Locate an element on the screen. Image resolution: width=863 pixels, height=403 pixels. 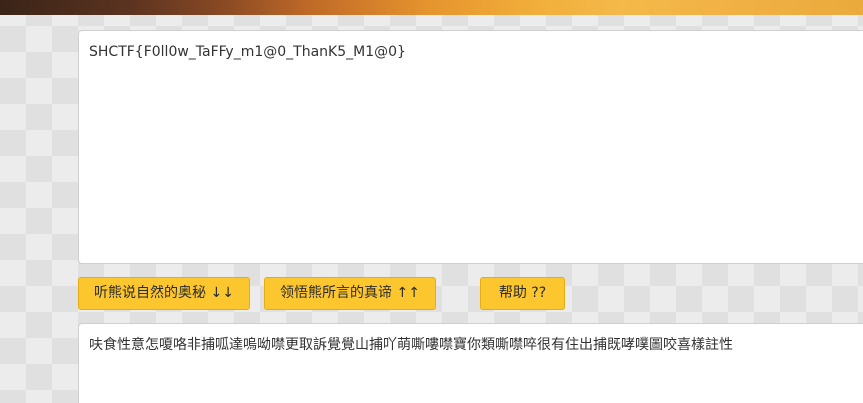
header-banner-image is located at coordinates (431, 7).